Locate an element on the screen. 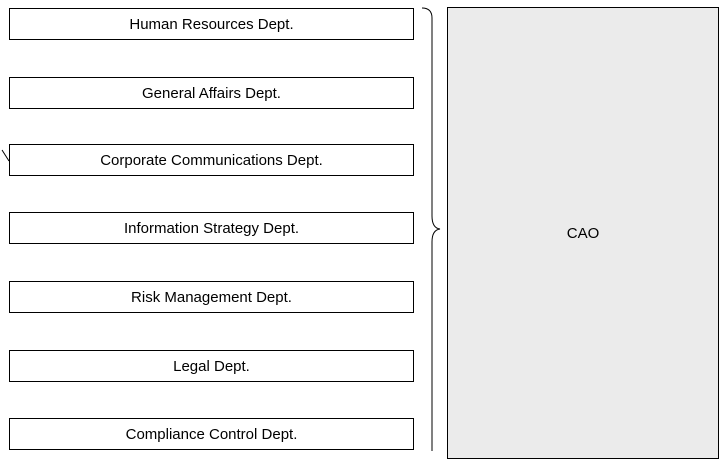  dept-label: Risk Management Dept. is located at coordinates (211, 297).